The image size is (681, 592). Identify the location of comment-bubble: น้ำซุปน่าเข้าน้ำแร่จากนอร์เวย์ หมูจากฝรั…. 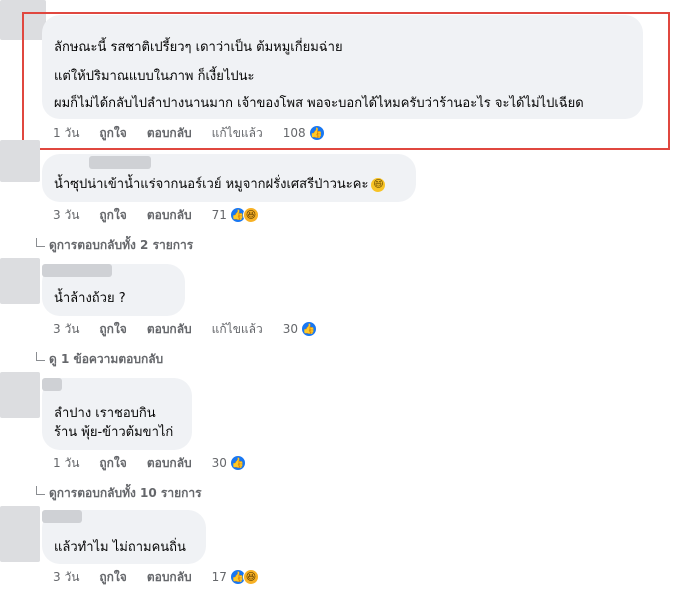
(229, 178).